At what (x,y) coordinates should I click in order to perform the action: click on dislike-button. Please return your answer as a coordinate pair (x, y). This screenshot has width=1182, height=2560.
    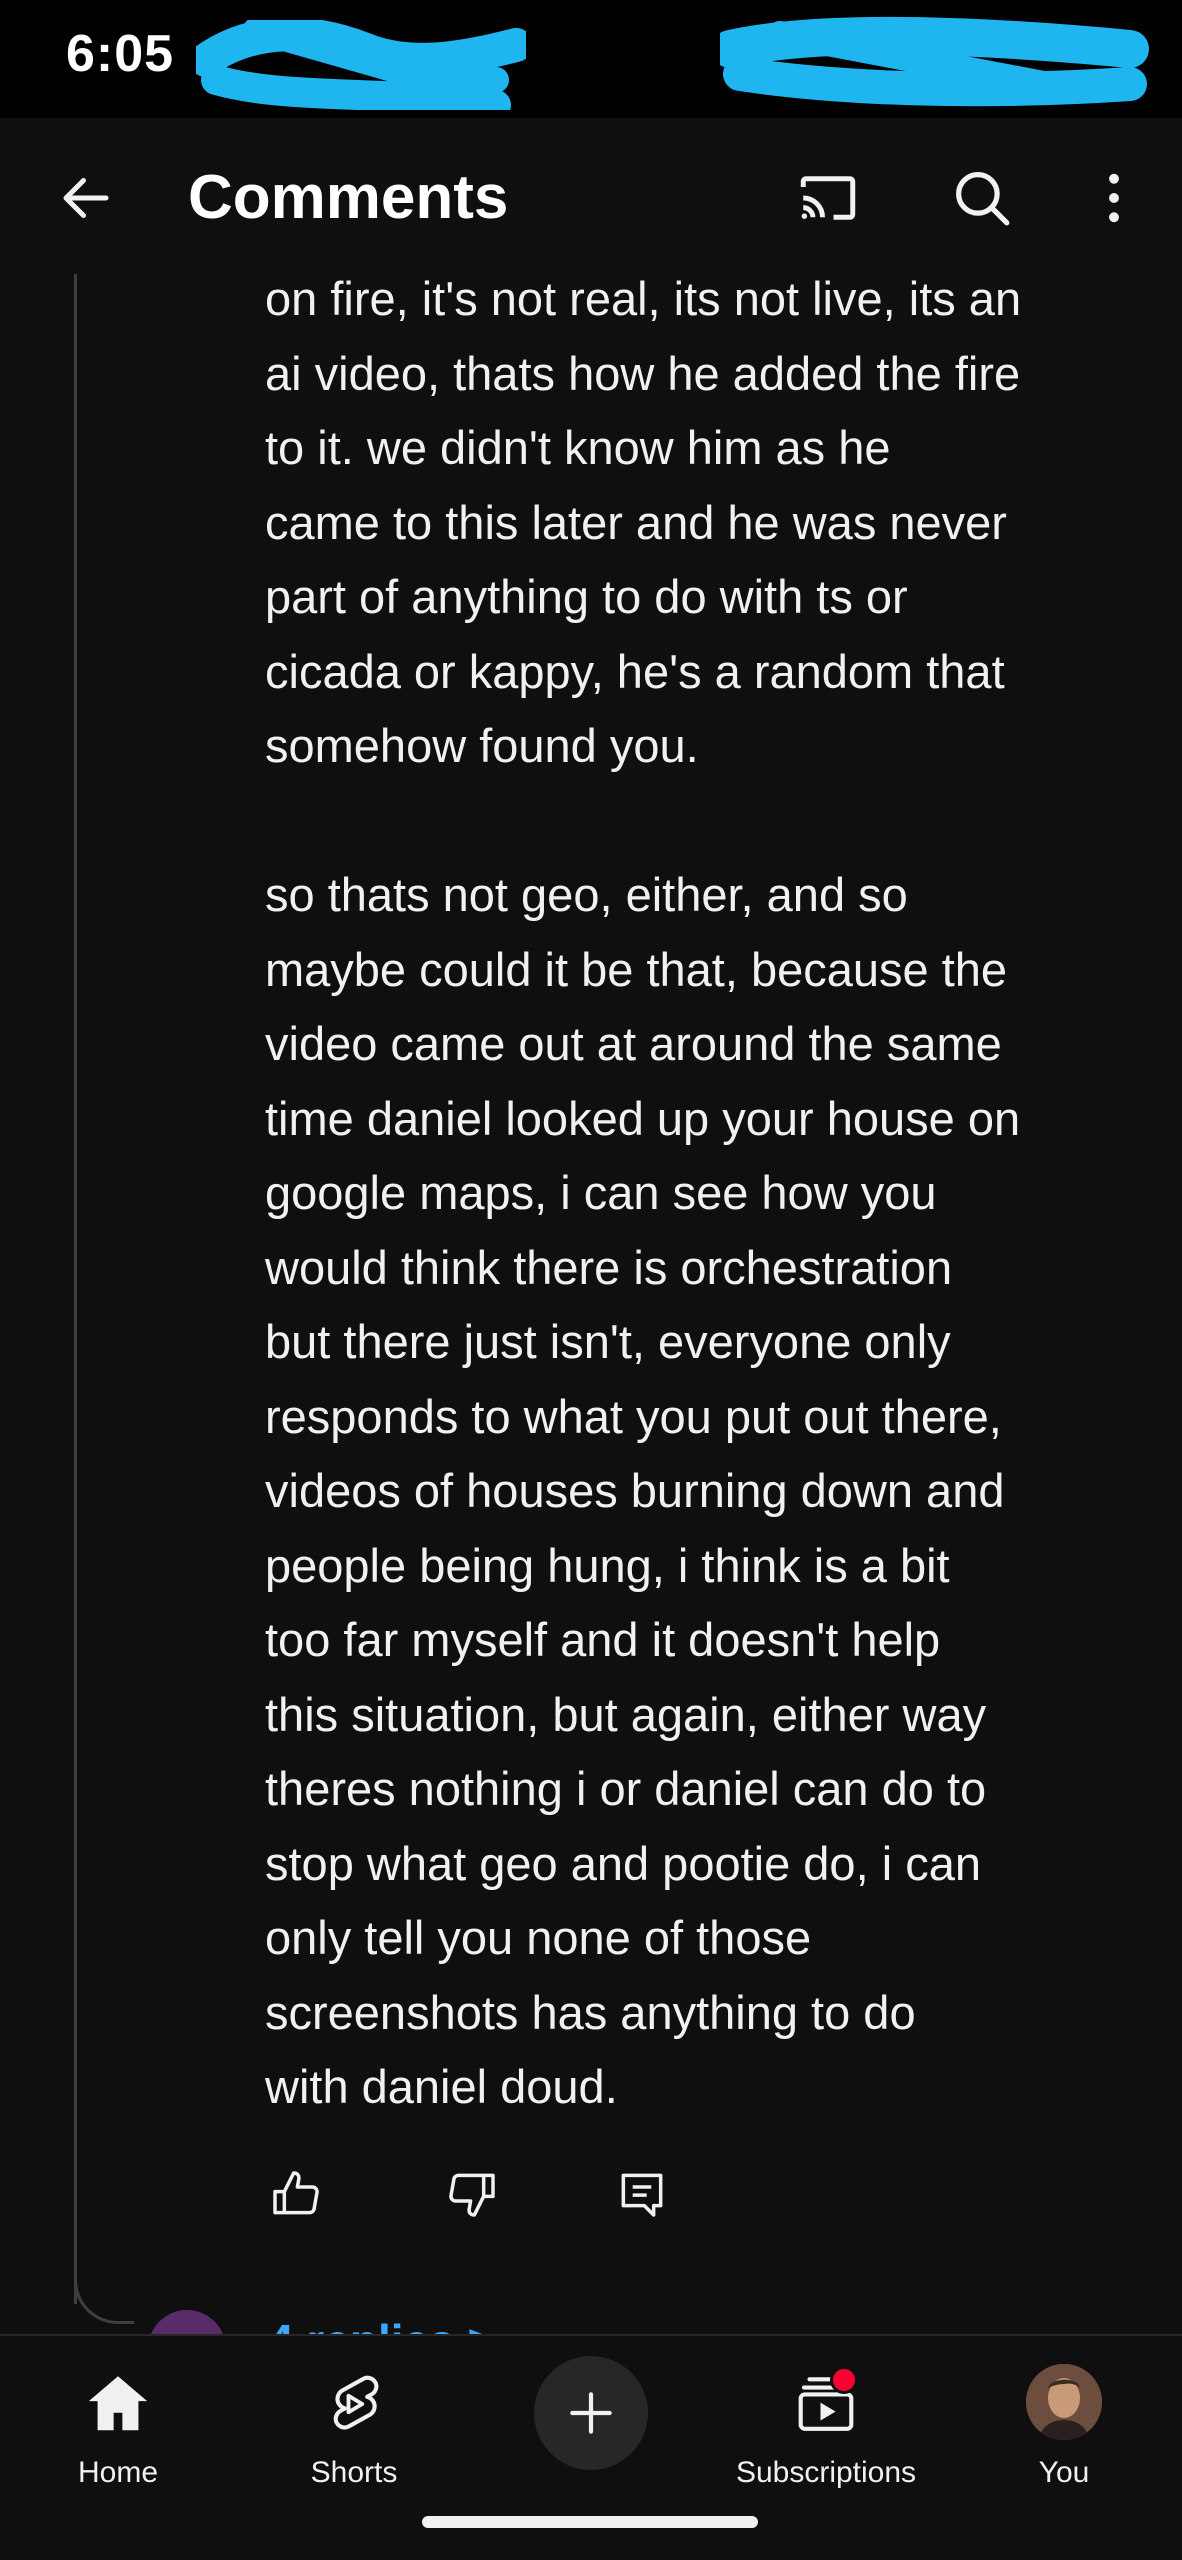
    Looking at the image, I should click on (472, 2194).